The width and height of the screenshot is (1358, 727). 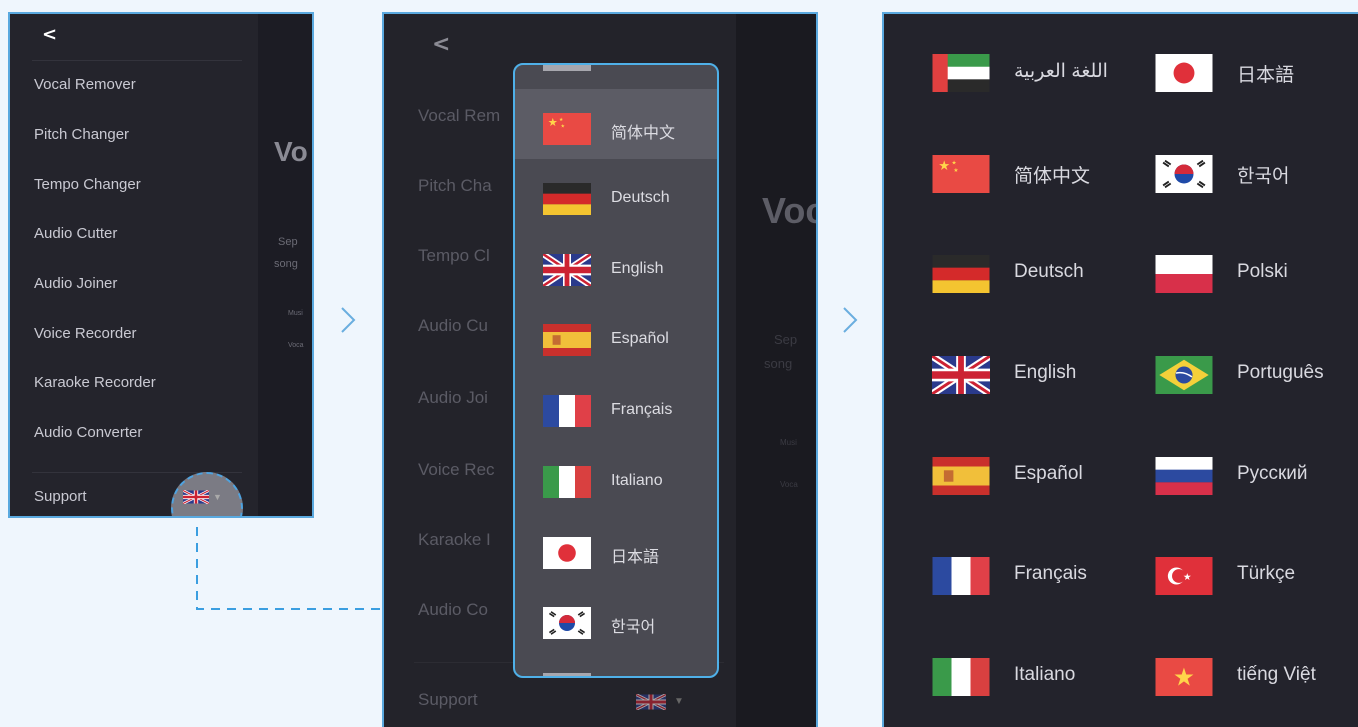 I want to click on background-text: Sep, so click(x=288, y=242).